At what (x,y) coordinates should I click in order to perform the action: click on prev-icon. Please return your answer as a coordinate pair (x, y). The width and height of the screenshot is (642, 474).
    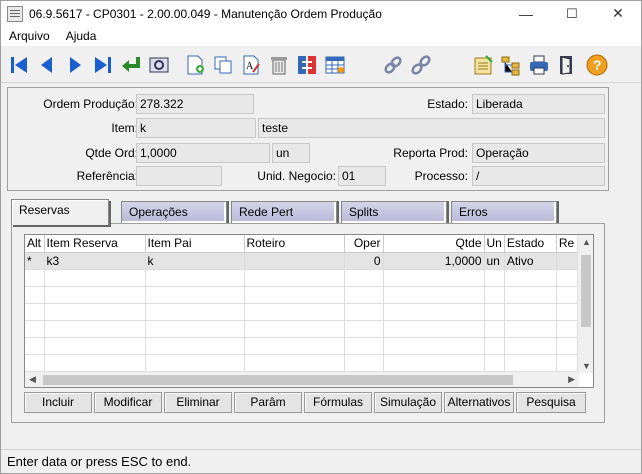
    Looking at the image, I should click on (47, 65).